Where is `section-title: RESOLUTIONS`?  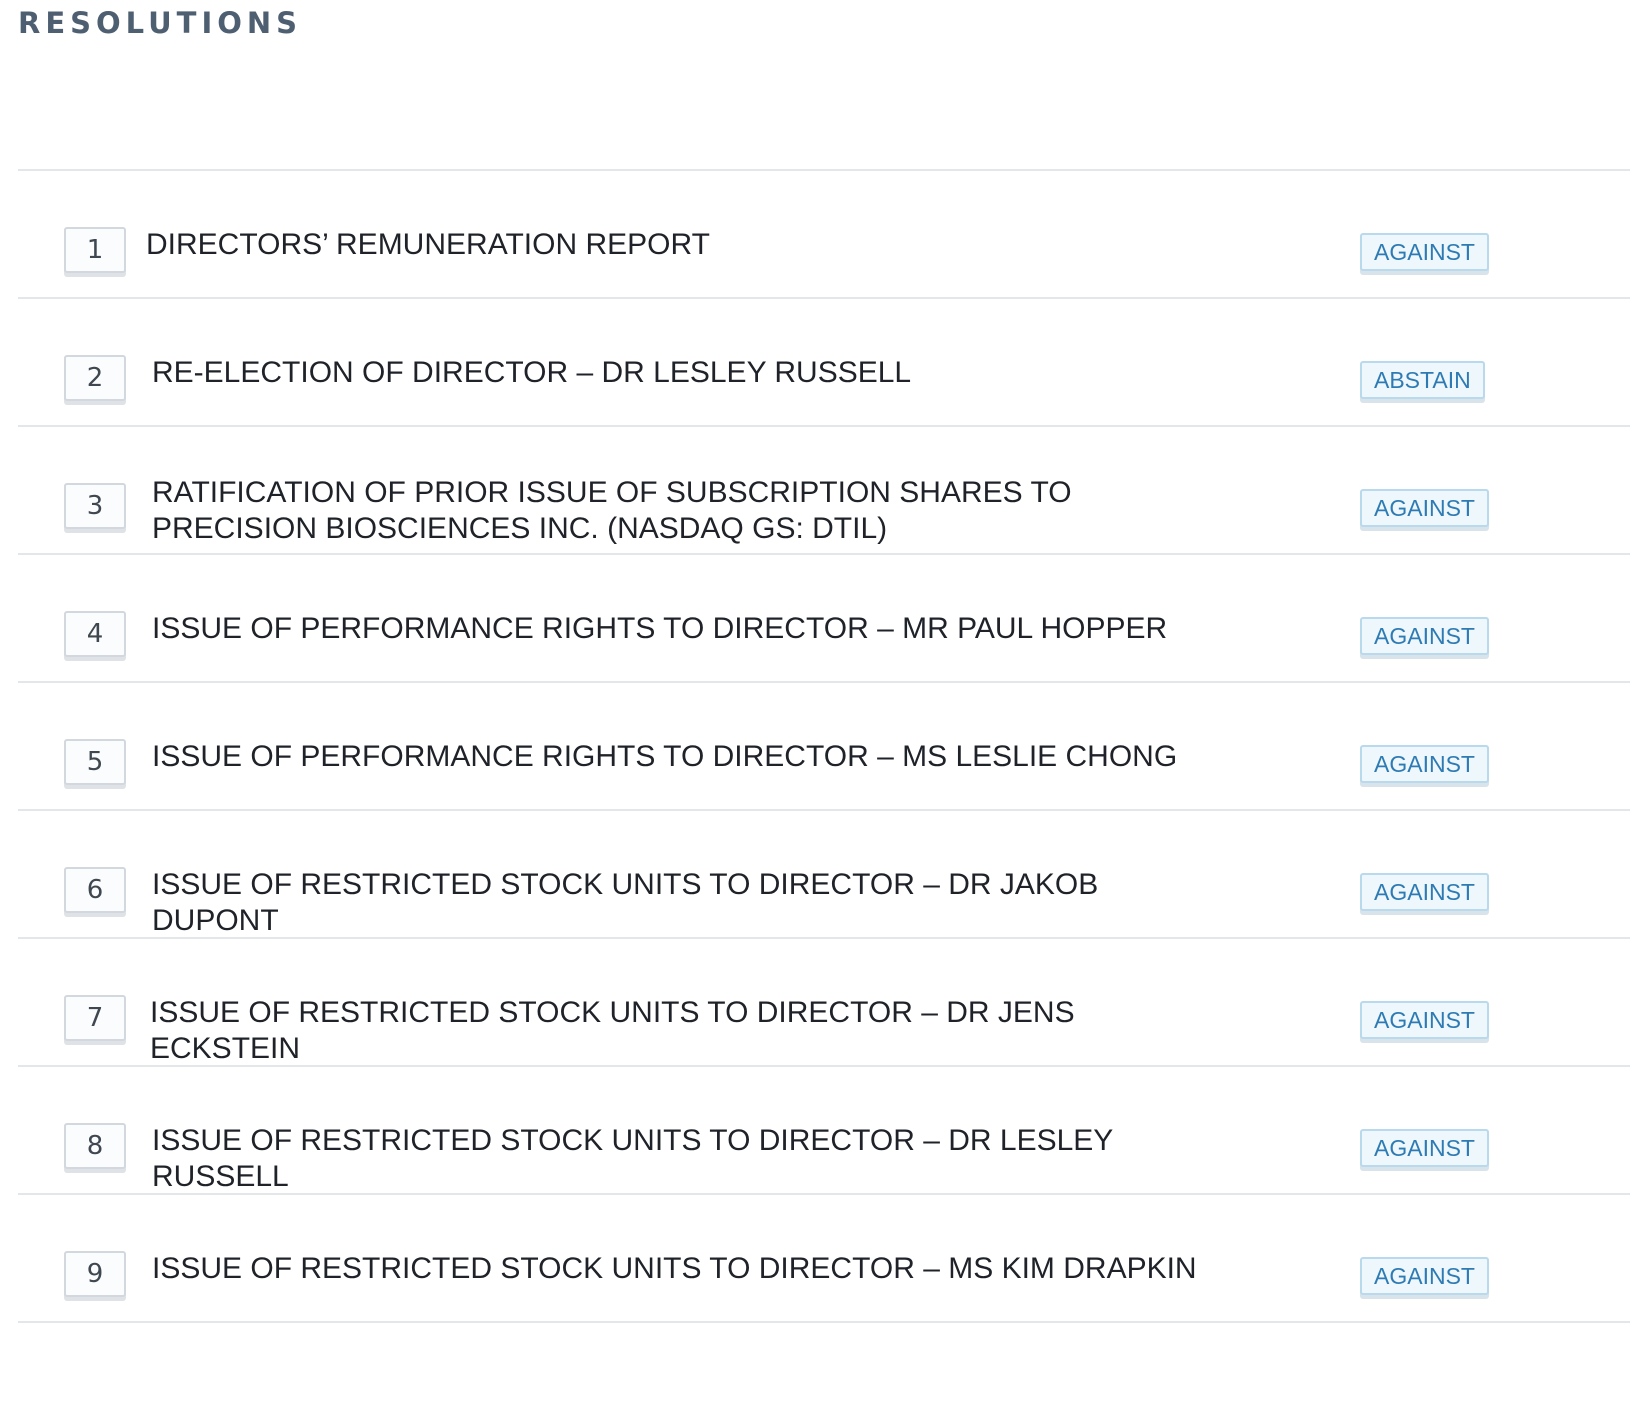
section-title: RESOLUTIONS is located at coordinates (160, 23).